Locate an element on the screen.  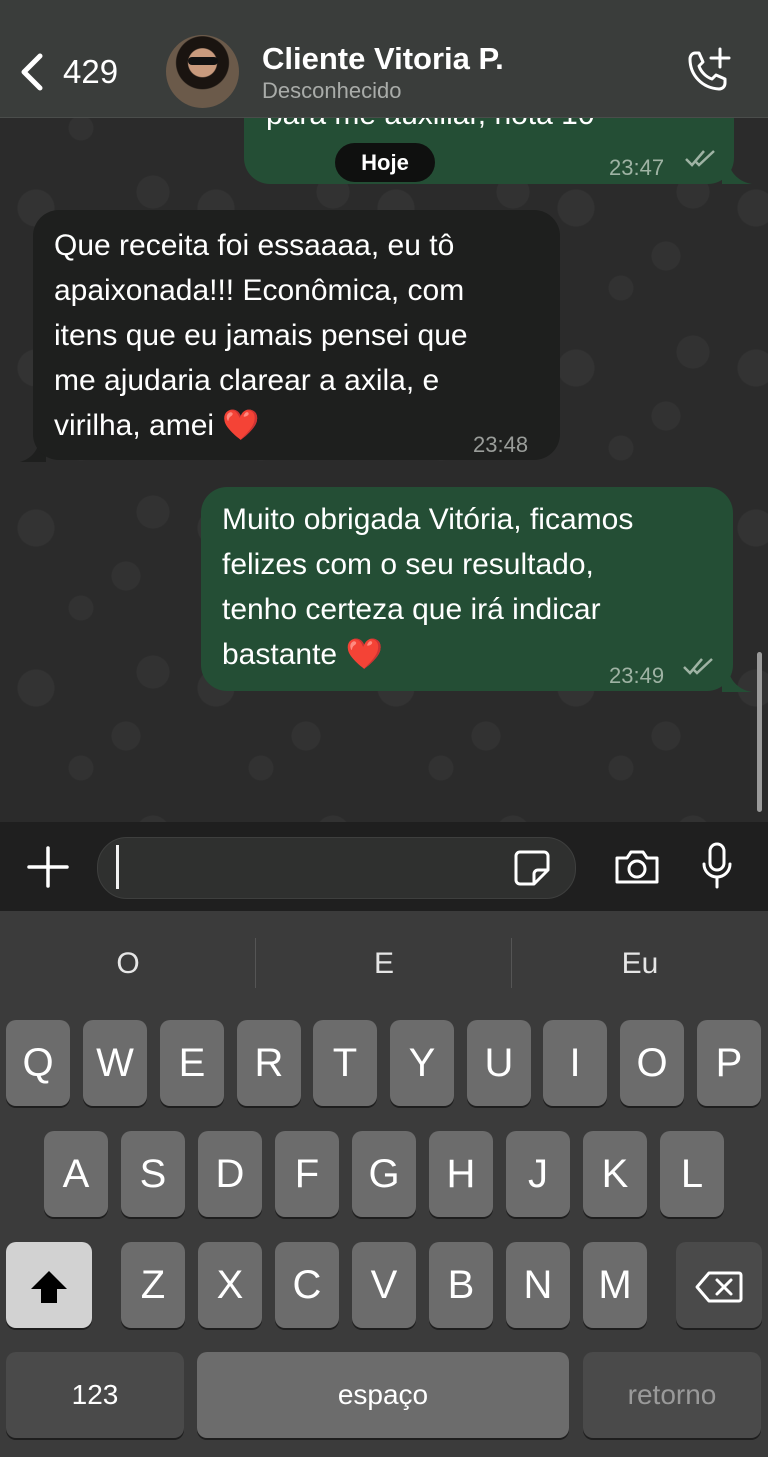
key-l: L is located at coordinates (692, 1174).